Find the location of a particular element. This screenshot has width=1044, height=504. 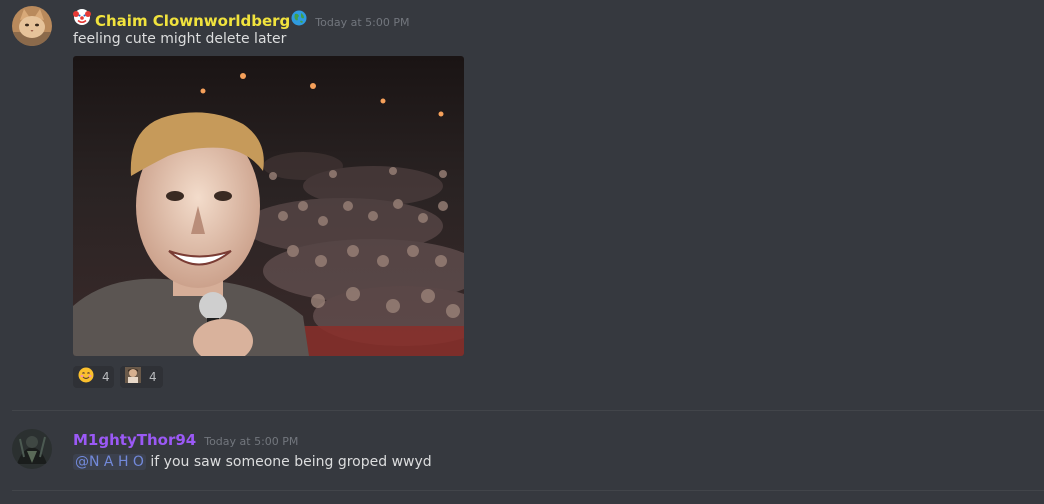

cat-avatar-icon is located at coordinates (32, 26).